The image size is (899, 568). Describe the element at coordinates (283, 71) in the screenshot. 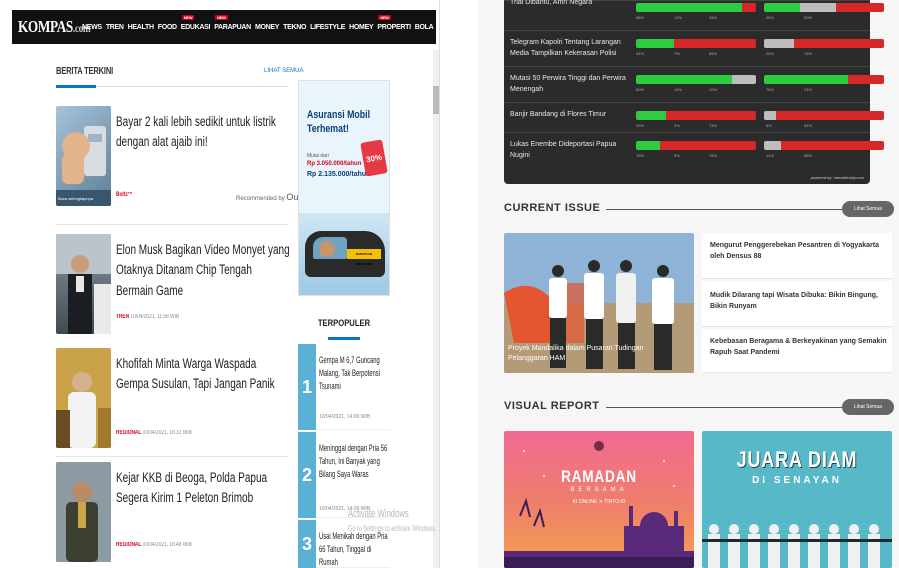

I see `see-all-link: LIHAT SEMUA` at that location.